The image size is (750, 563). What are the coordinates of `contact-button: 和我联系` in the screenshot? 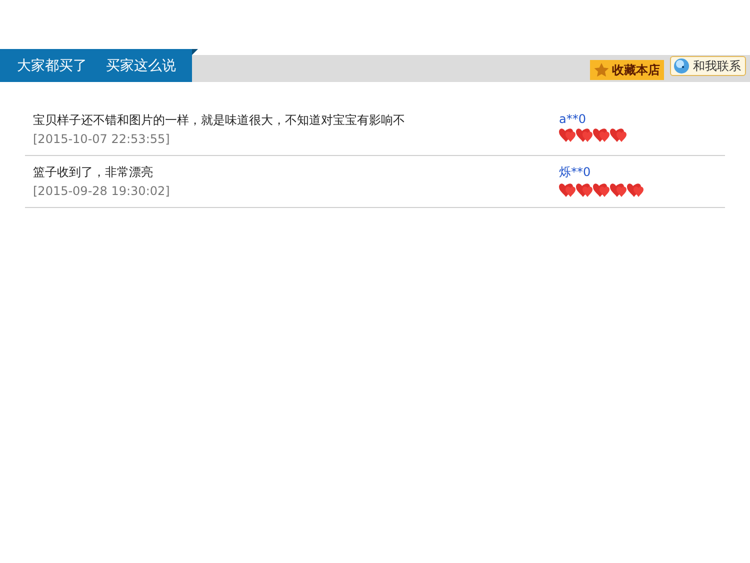 It's located at (708, 66).